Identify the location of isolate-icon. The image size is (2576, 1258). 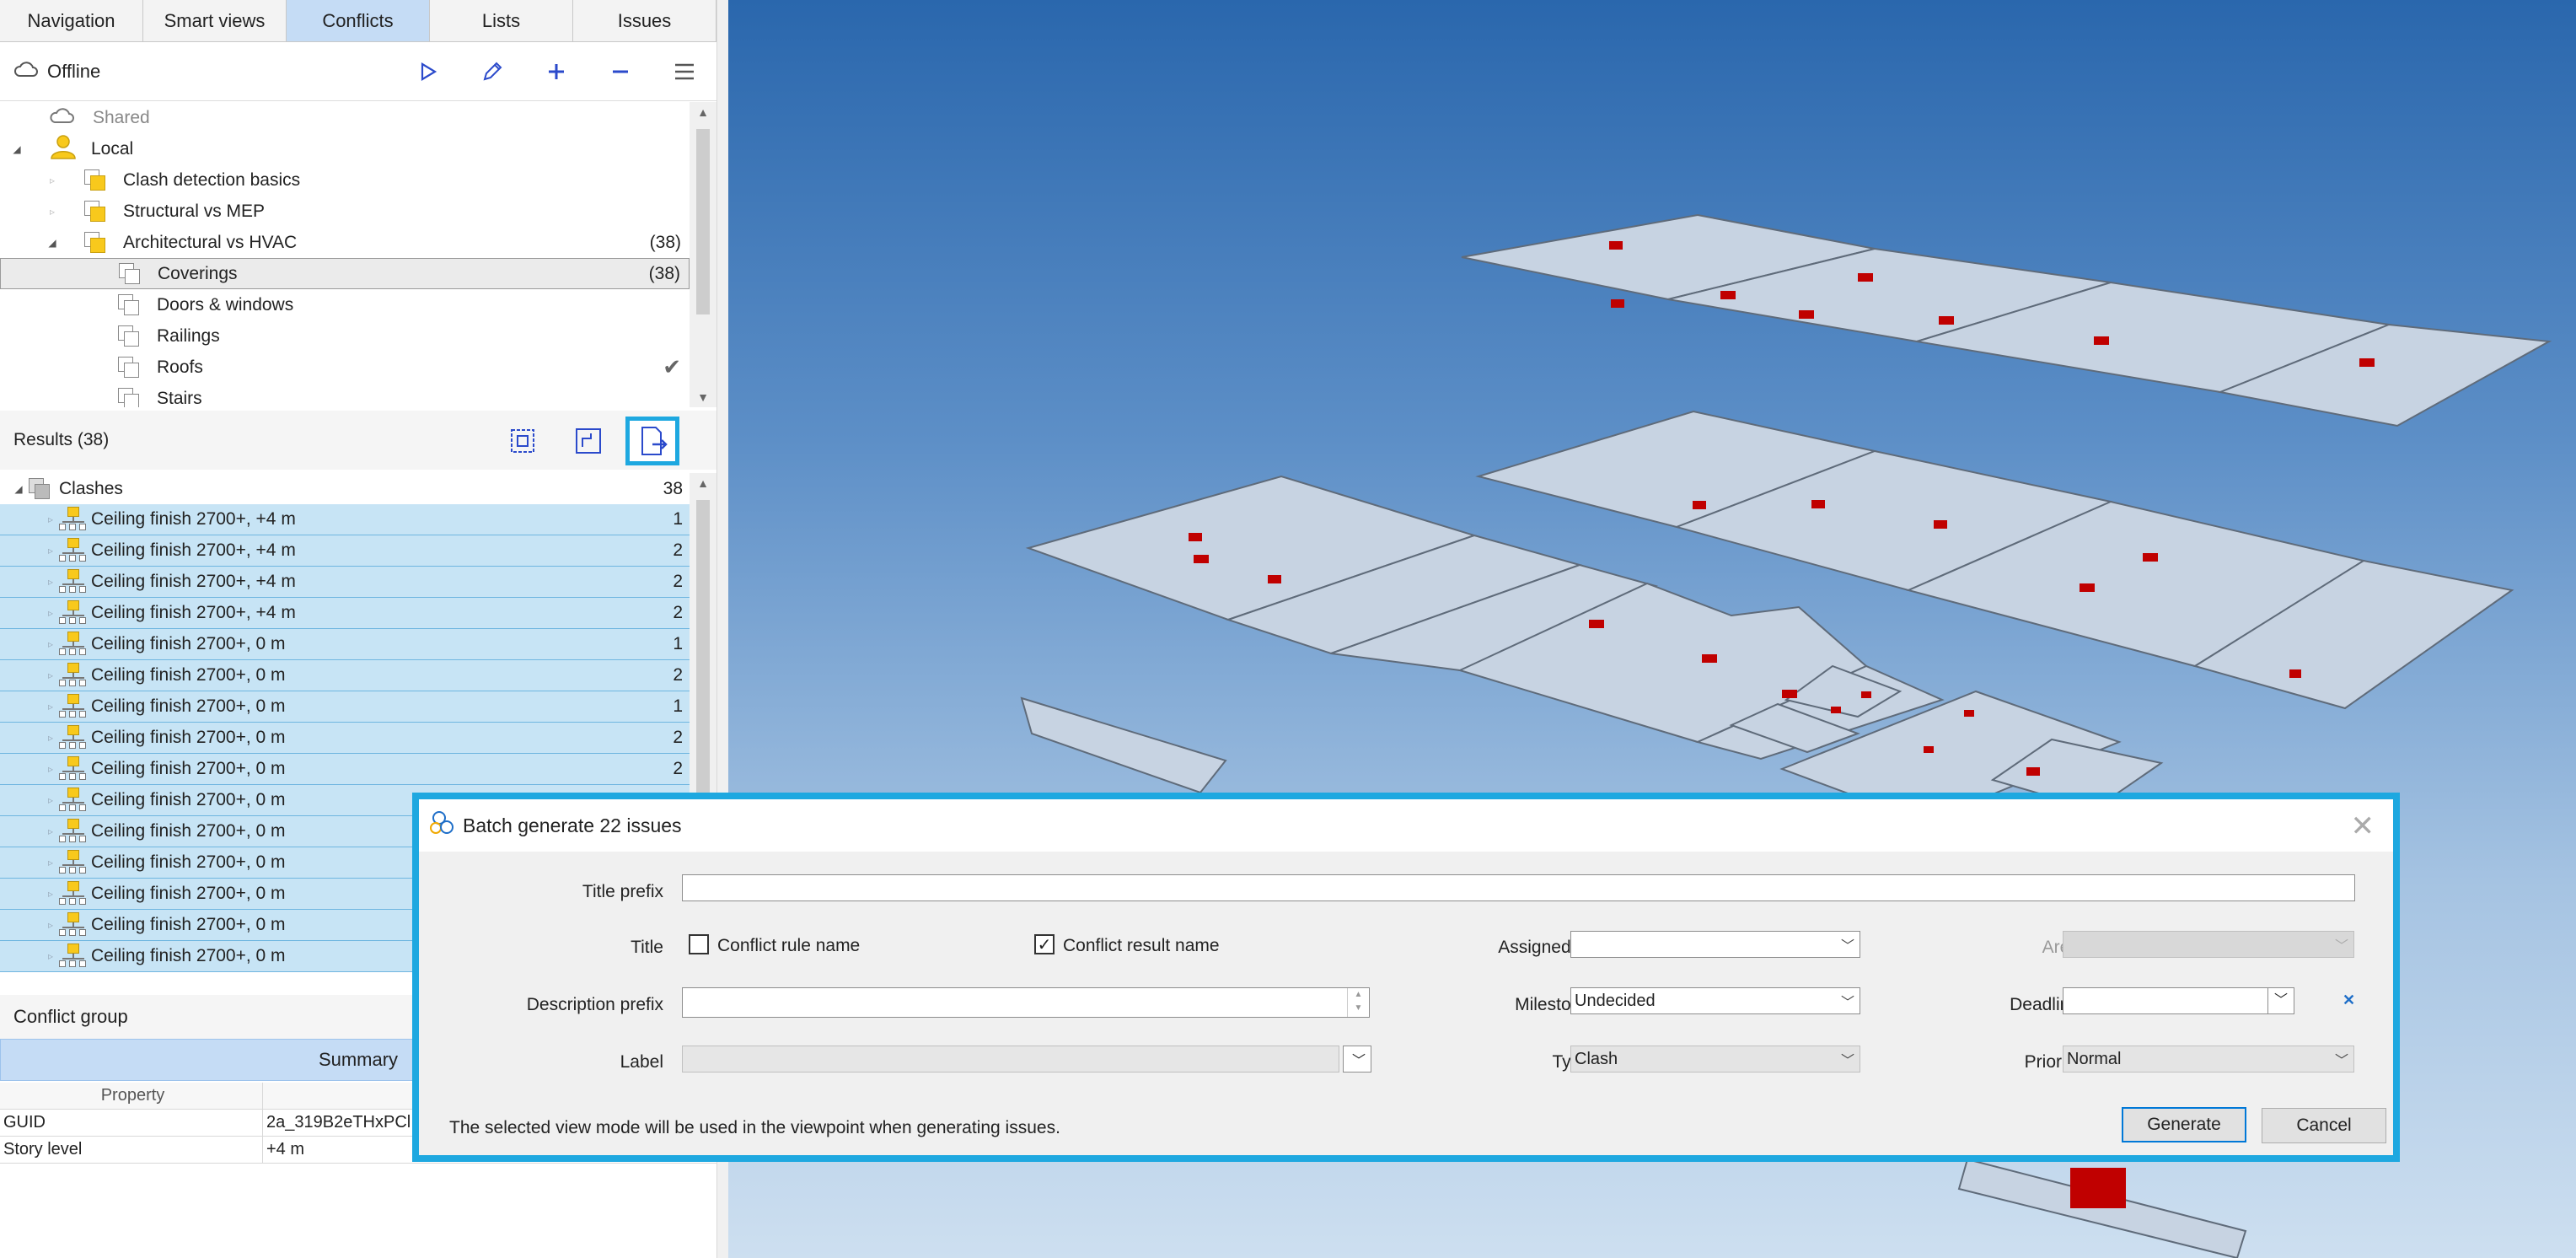
(588, 441).